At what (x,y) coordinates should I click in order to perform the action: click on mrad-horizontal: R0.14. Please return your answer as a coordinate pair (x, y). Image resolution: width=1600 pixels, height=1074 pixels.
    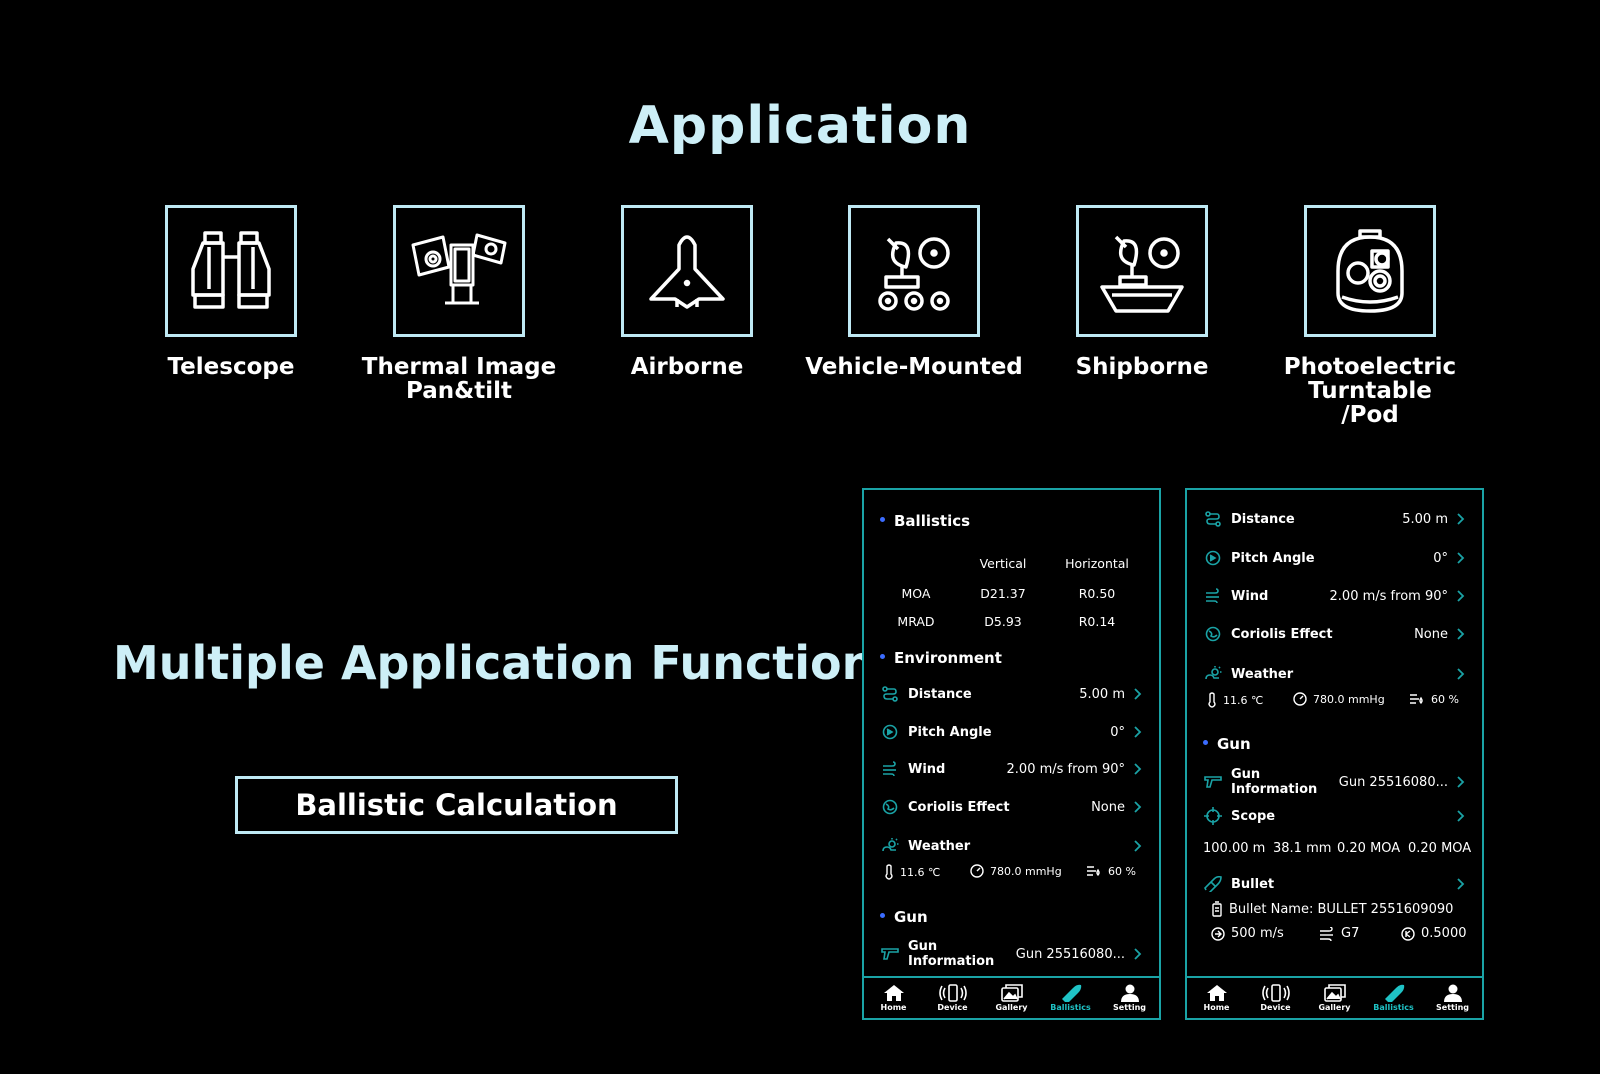
    Looking at the image, I should click on (1097, 621).